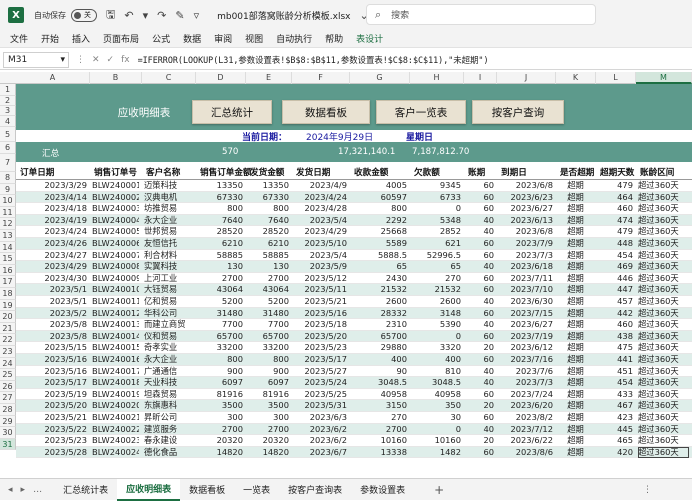 This screenshot has width=692, height=501. Describe the element at coordinates (315, 490) in the screenshot. I see `sheet-tab-5: 按客户查询表` at that location.